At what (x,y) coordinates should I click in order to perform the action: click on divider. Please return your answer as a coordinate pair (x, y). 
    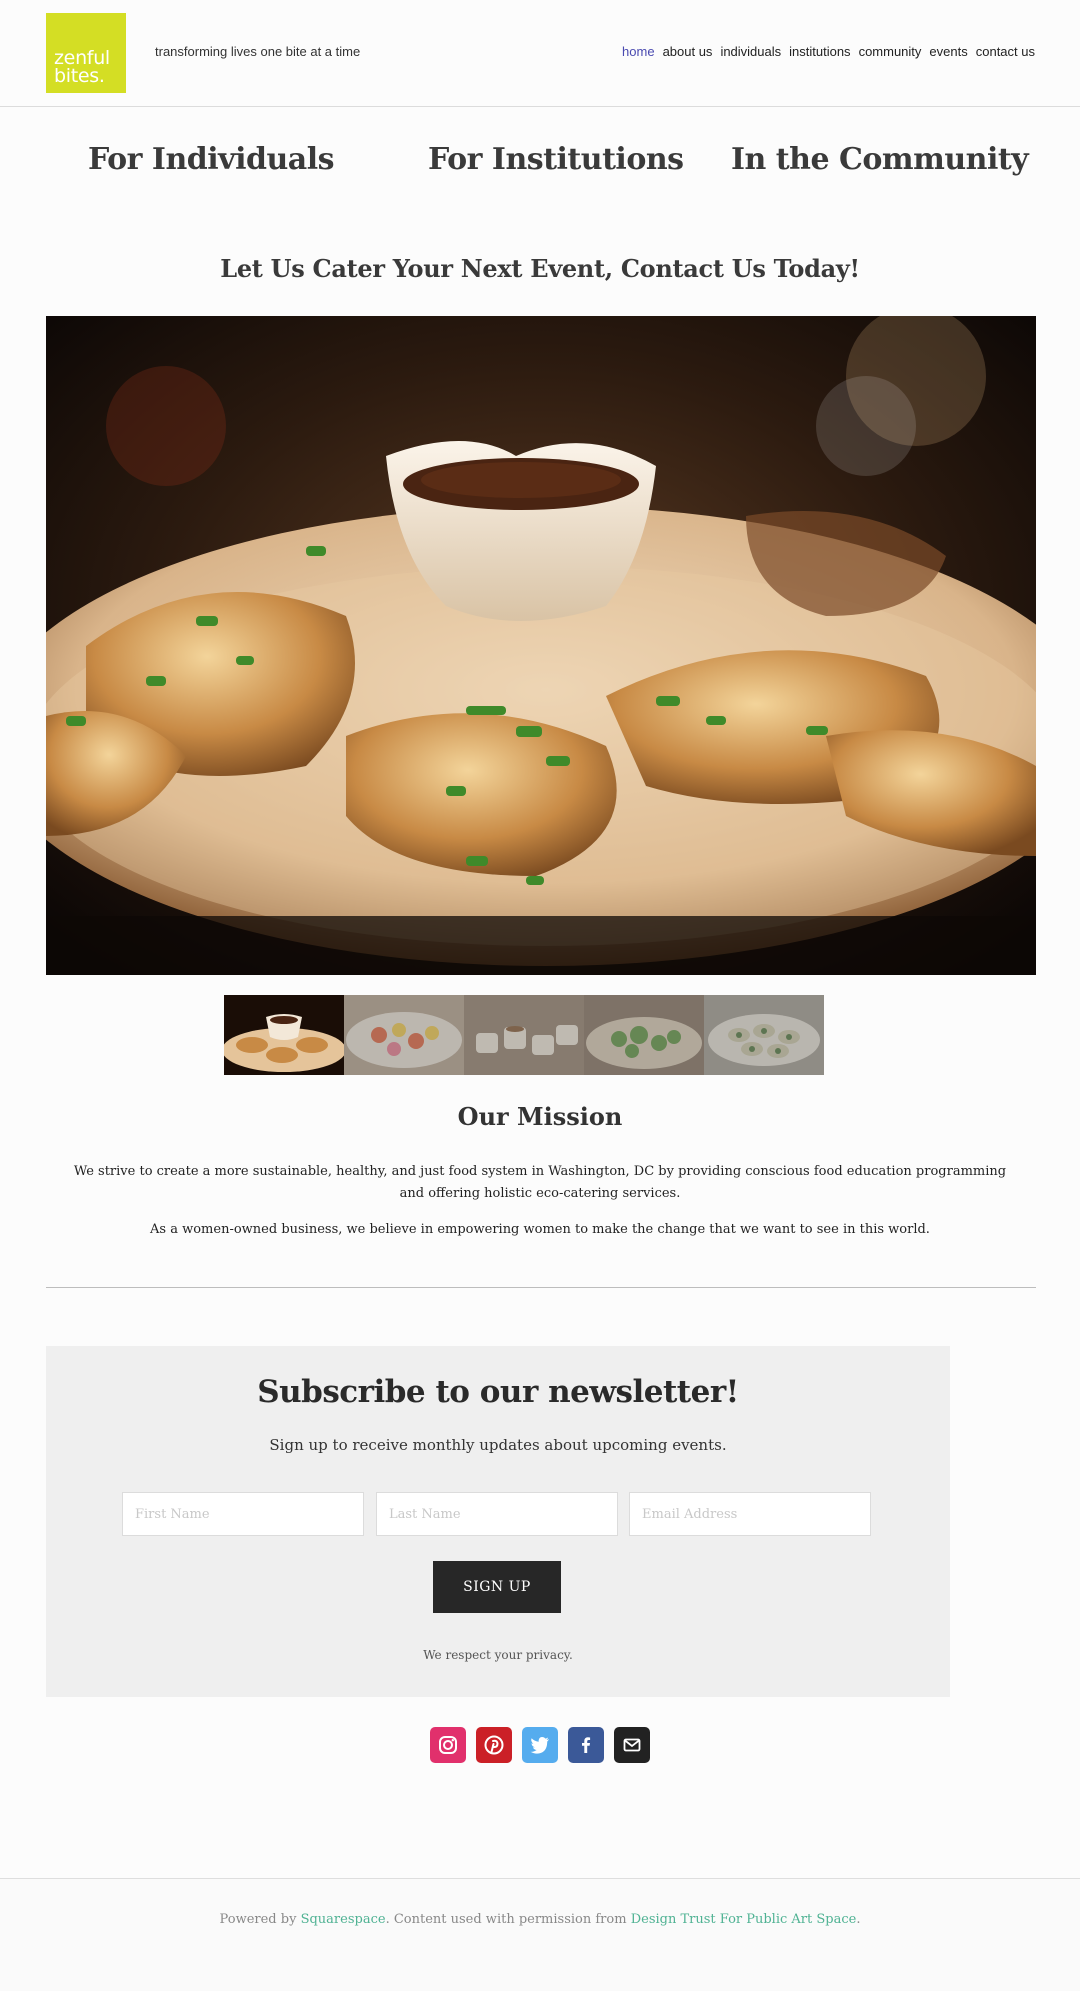
    Looking at the image, I should click on (541, 1287).